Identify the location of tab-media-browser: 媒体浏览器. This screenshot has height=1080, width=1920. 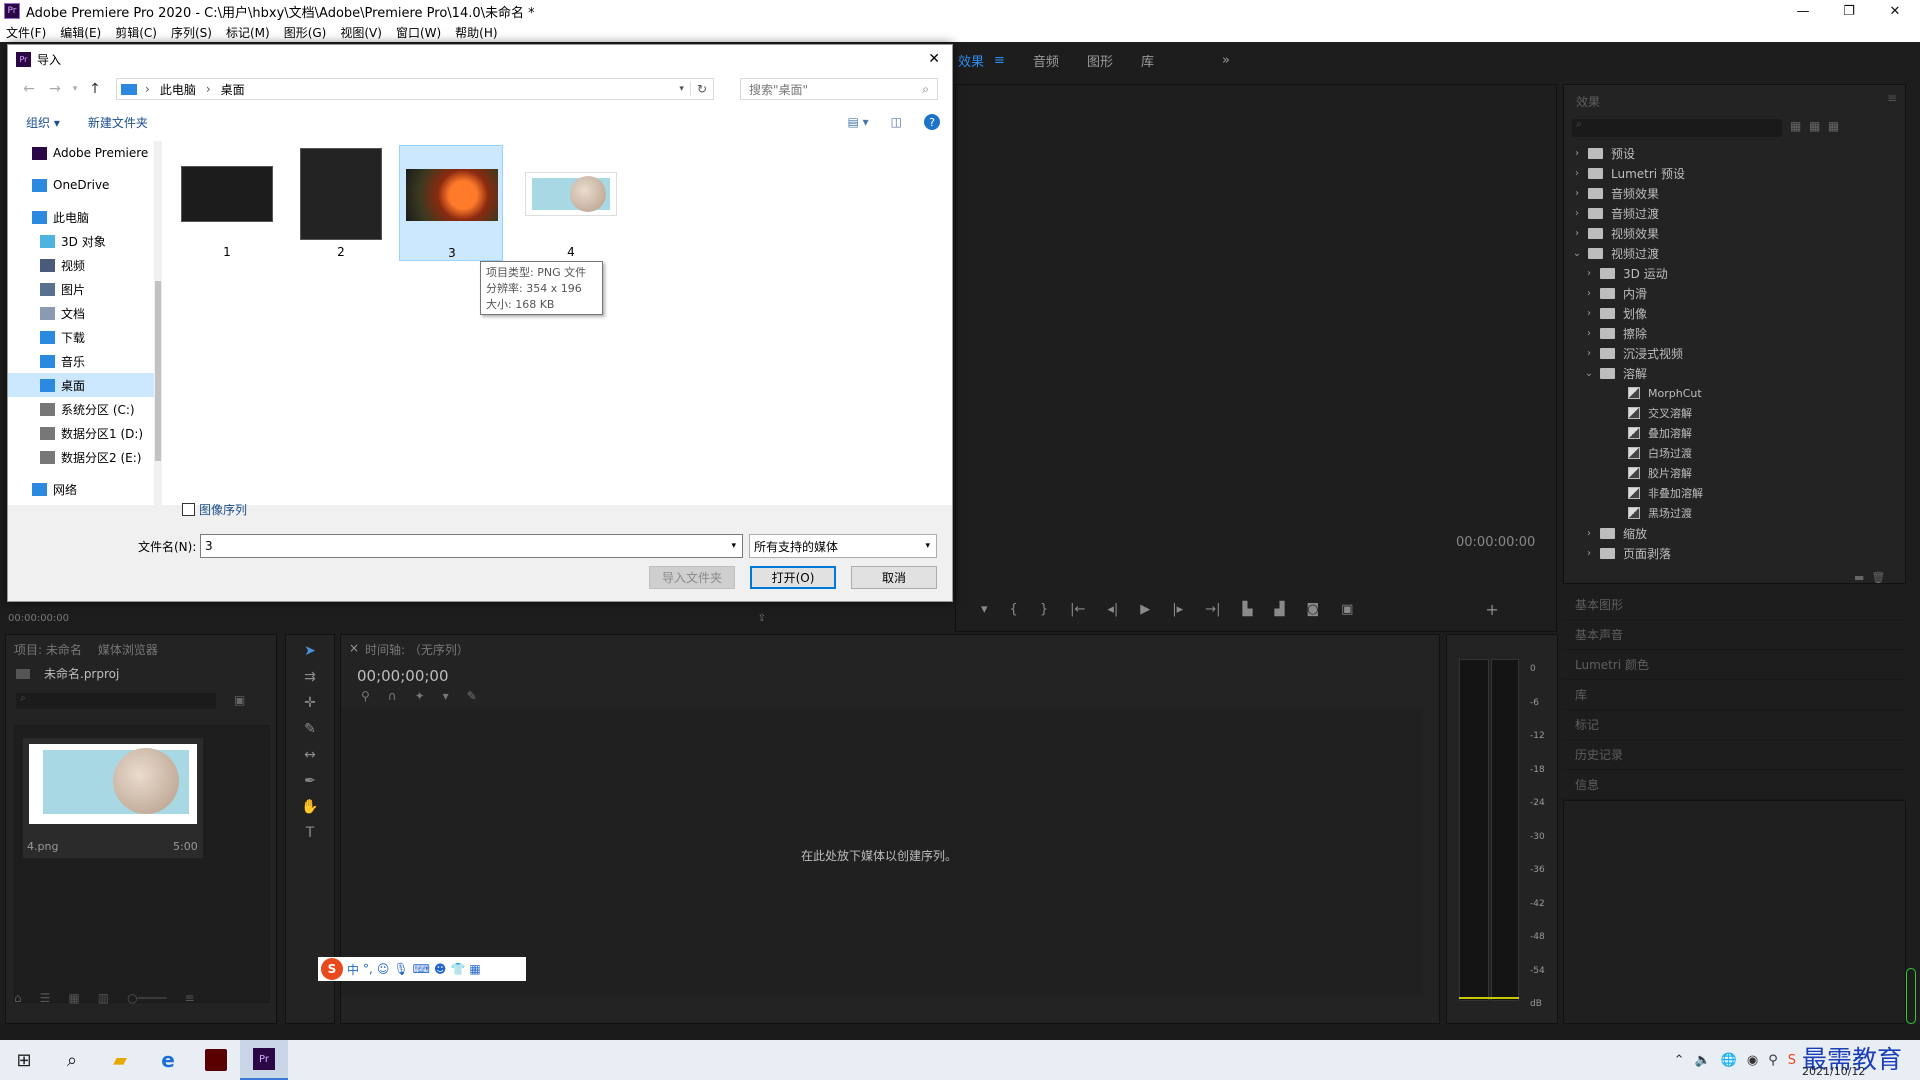
(128, 649).